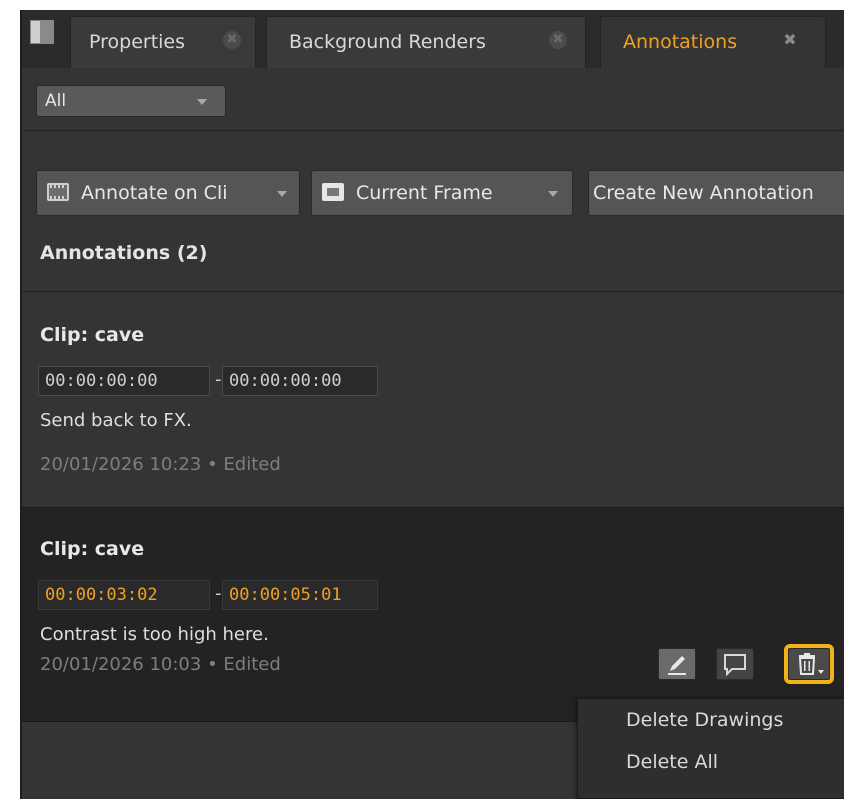 The image size is (844, 799). Describe the element at coordinates (124, 595) in the screenshot. I see `timecode-in-field: 00:00:03:02` at that location.